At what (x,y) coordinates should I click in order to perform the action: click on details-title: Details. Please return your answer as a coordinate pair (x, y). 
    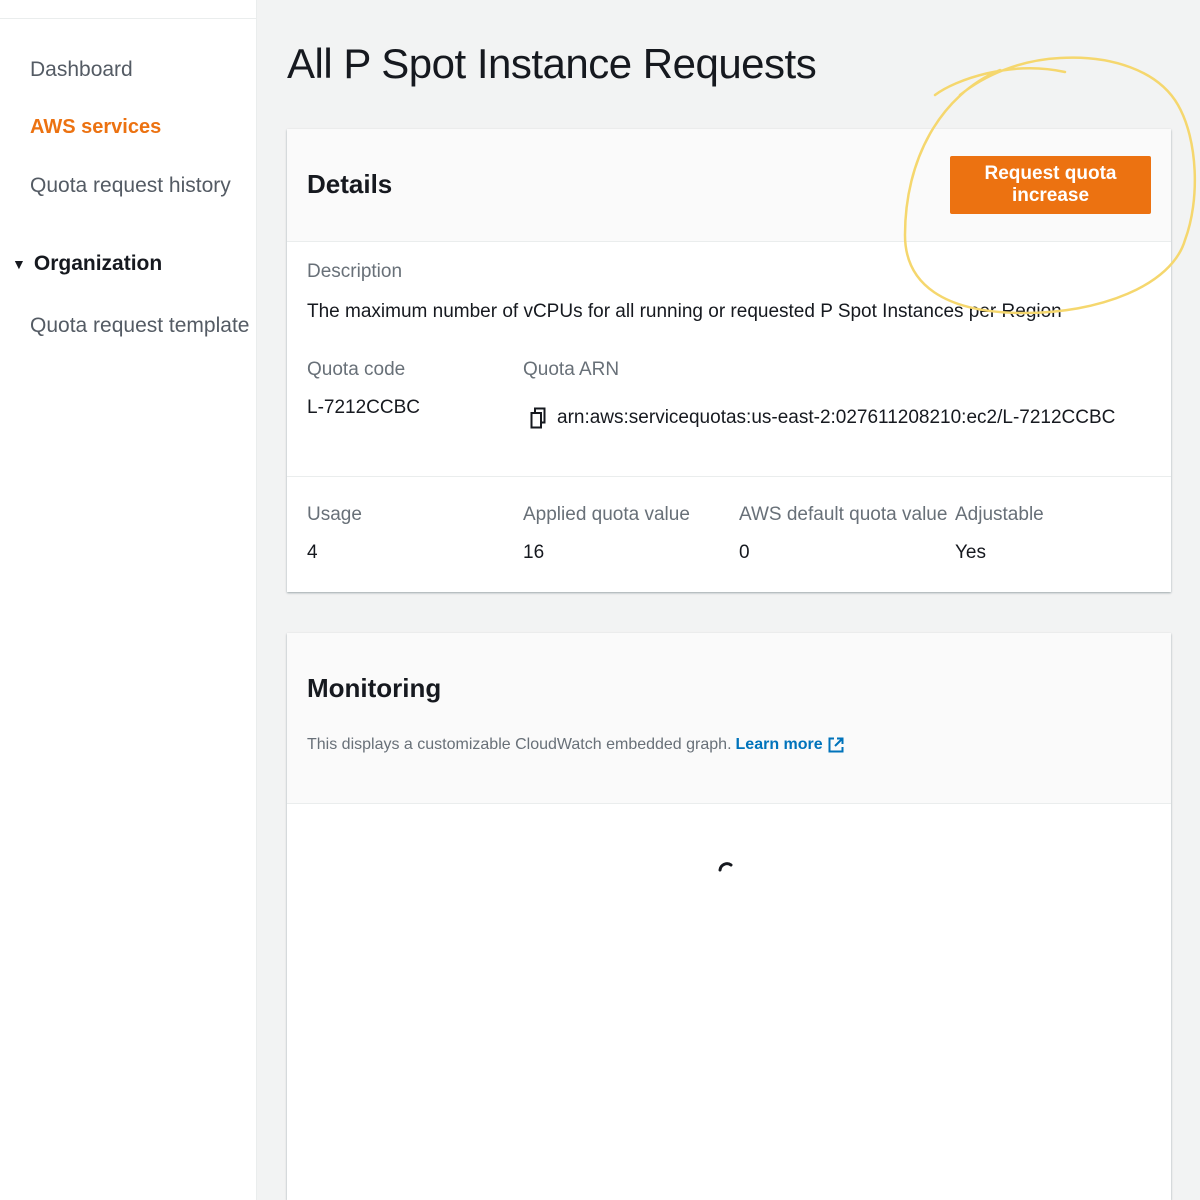
    Looking at the image, I should click on (350, 184).